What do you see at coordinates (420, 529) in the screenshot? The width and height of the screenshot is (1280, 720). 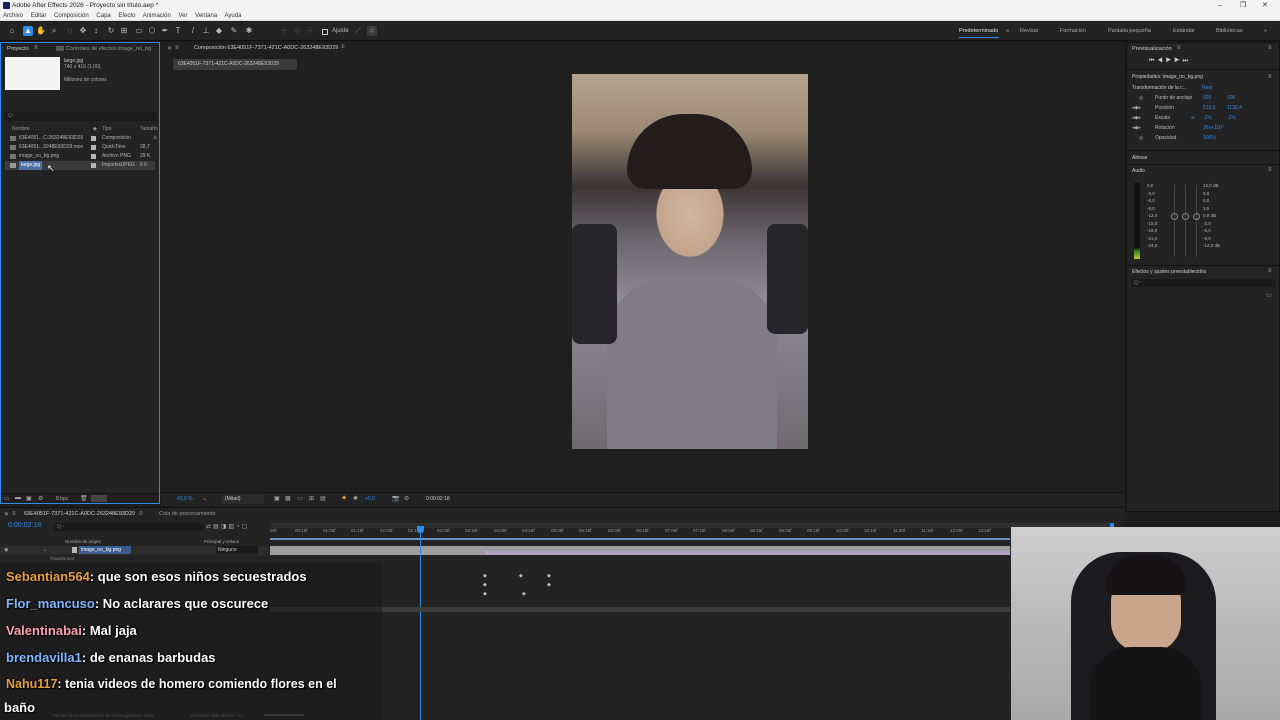 I see `playhead-handle` at bounding box center [420, 529].